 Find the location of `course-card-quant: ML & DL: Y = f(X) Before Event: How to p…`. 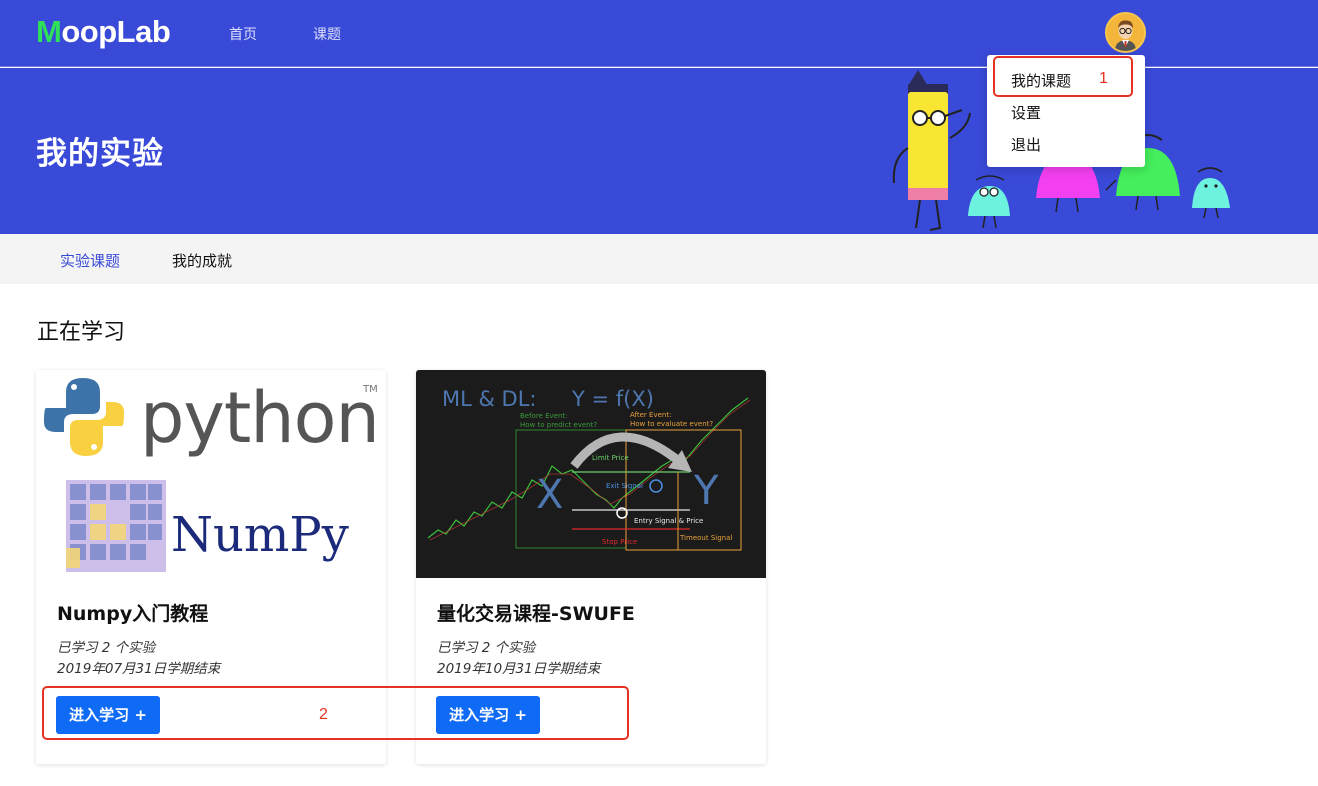

course-card-quant: ML & DL: Y = f(X) Before Event: How to p… is located at coordinates (591, 567).